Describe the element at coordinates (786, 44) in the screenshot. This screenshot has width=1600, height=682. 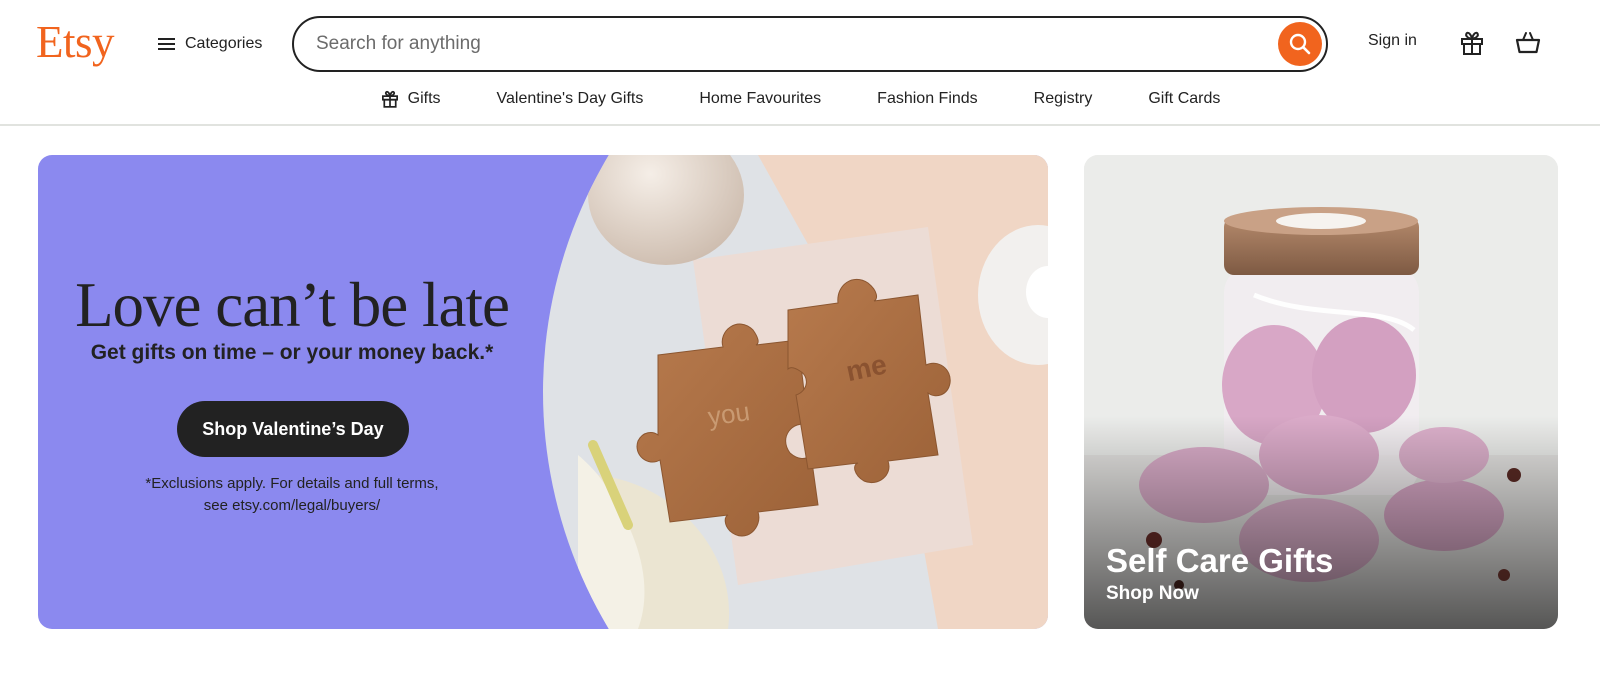
I see `search-input` at that location.